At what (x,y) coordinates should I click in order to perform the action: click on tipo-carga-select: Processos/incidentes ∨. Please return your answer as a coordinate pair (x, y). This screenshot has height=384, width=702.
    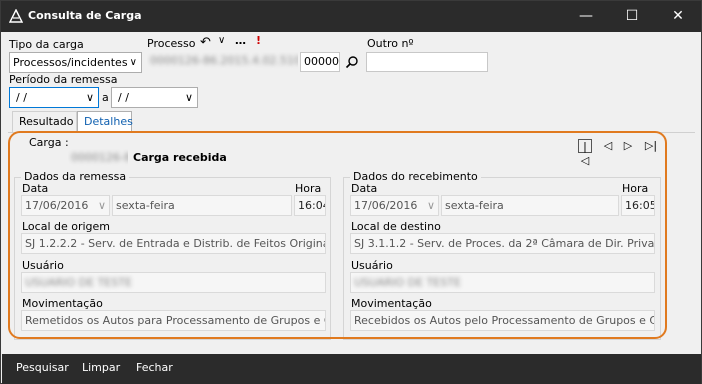
    Looking at the image, I should click on (75, 62).